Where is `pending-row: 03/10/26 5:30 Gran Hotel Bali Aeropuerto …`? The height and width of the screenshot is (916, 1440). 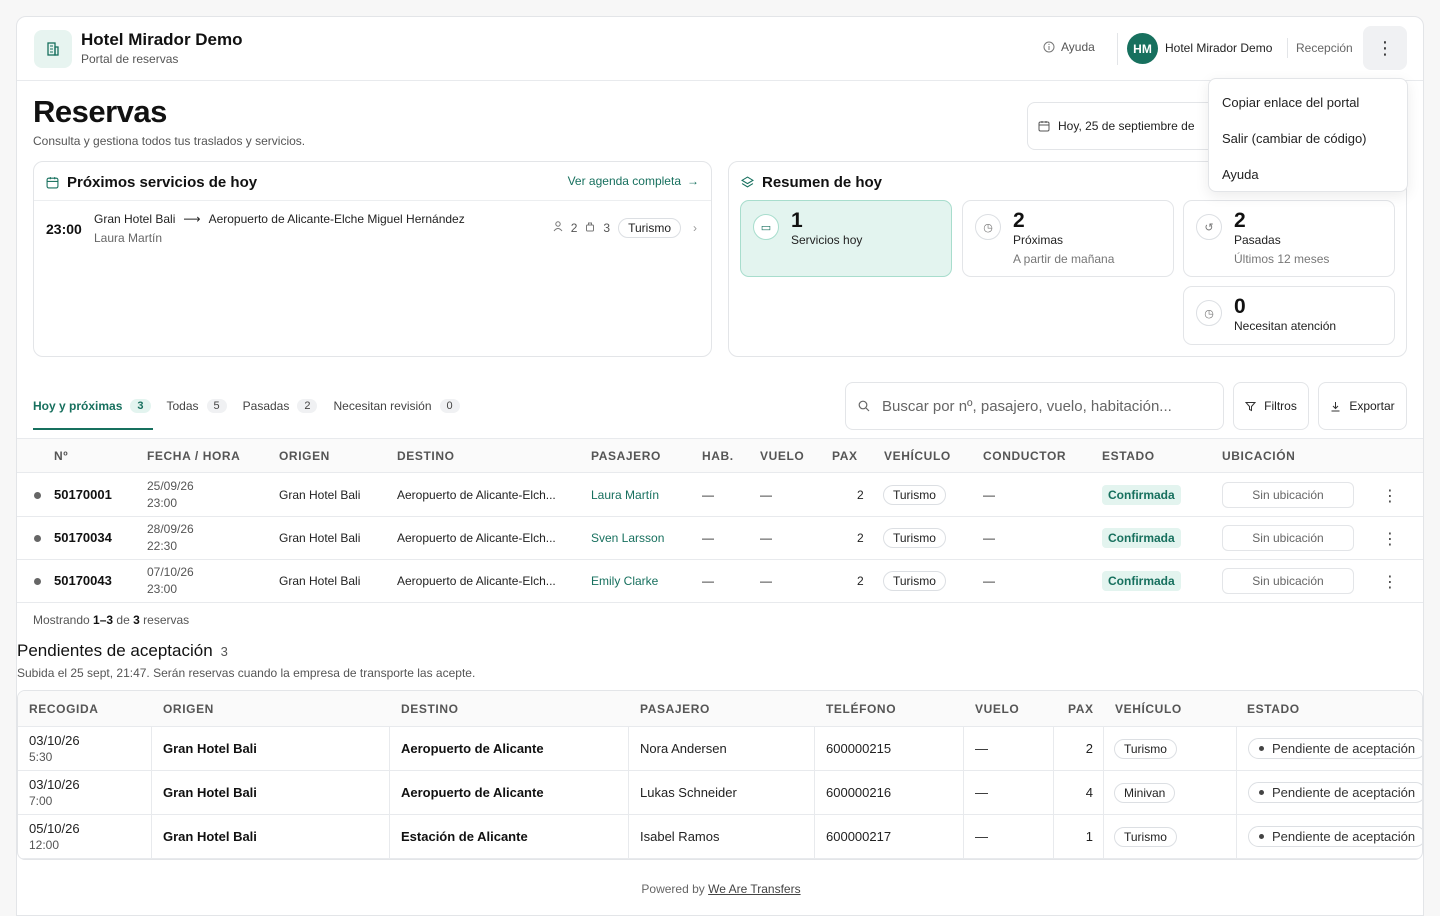
pending-row: 03/10/26 5:30 Gran Hotel Bali Aeropuerto … is located at coordinates (720, 749).